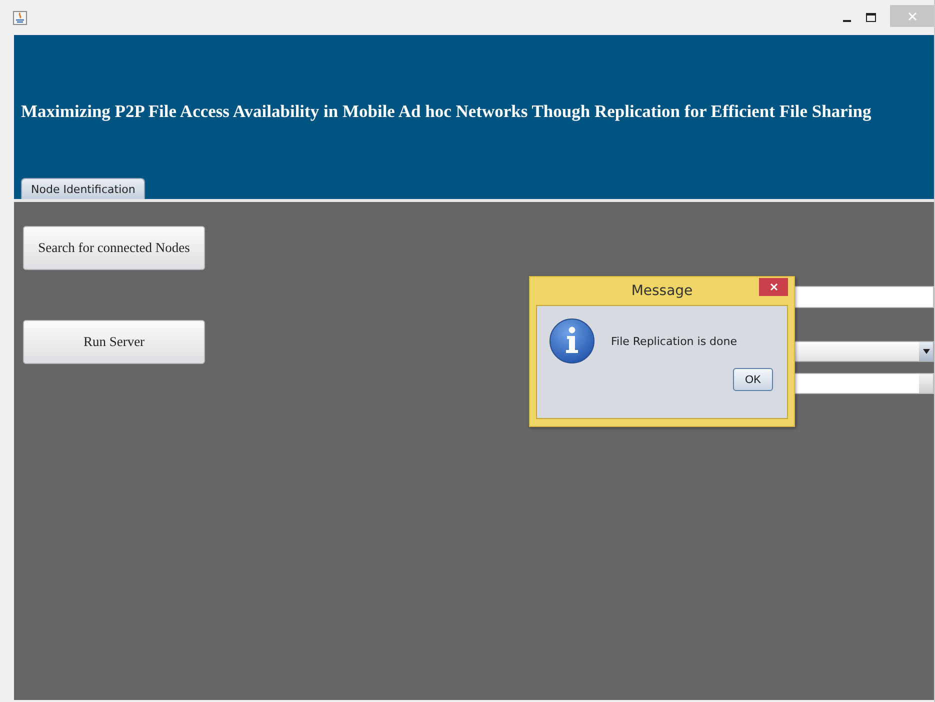 Image resolution: width=935 pixels, height=702 pixels. I want to click on maximize-icon, so click(871, 17).